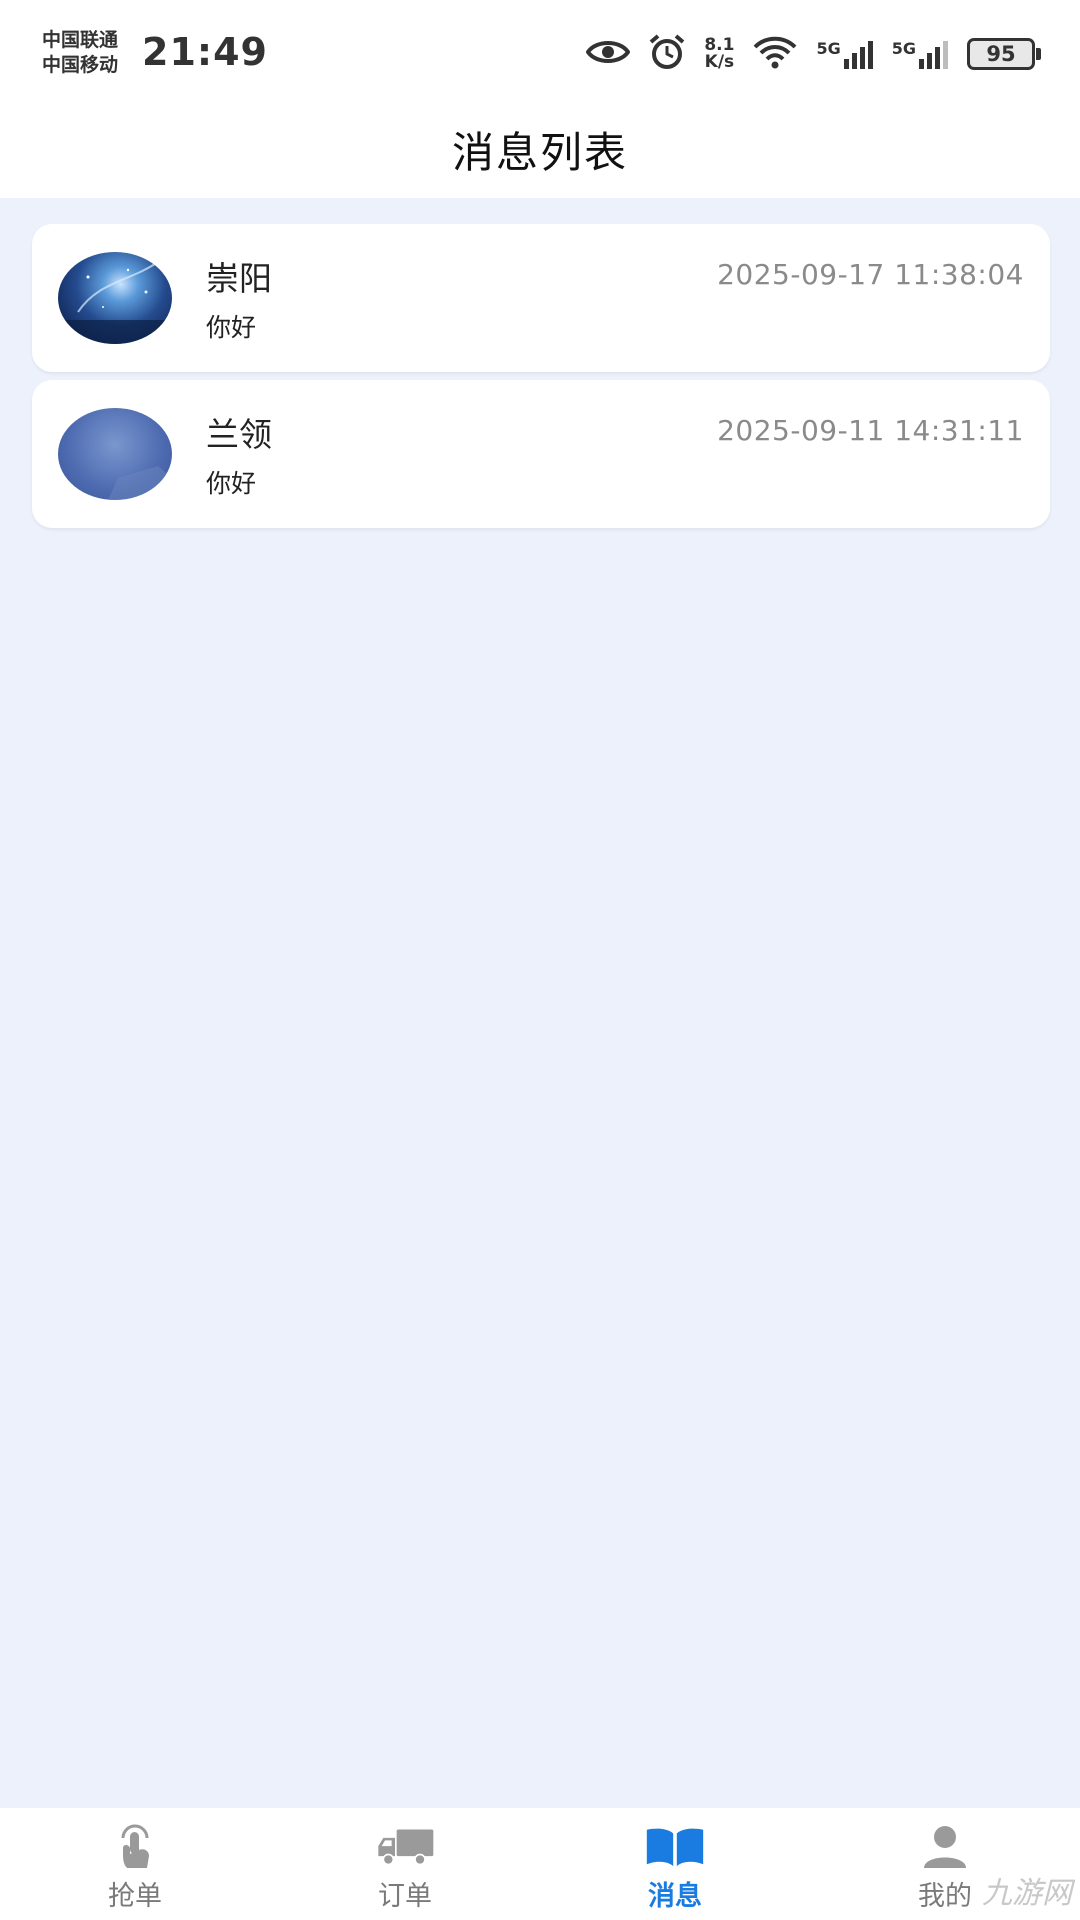 Image resolution: width=1080 pixels, height=1920 pixels. Describe the element at coordinates (540, 50) in the screenshot. I see `status-bar: 中国联通 中国移动 21:49 8.1 K/s 5G 5G 95` at that location.